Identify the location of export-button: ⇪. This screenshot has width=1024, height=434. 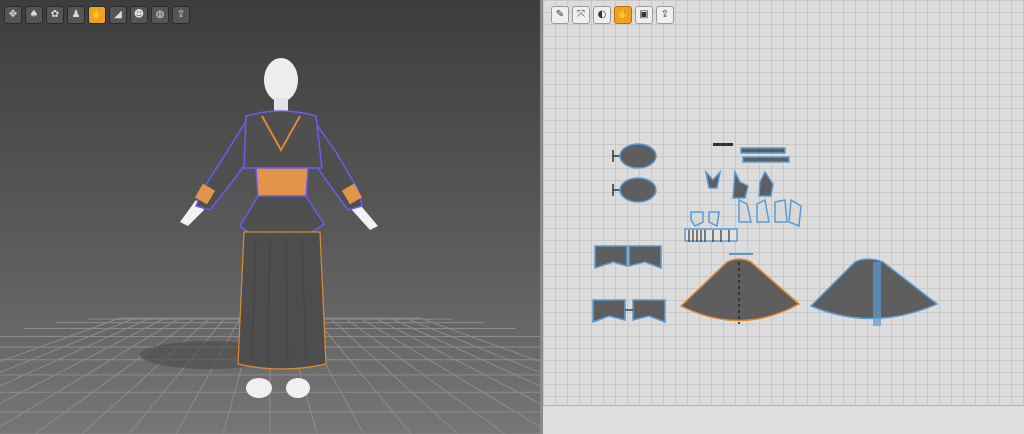
(181, 15).